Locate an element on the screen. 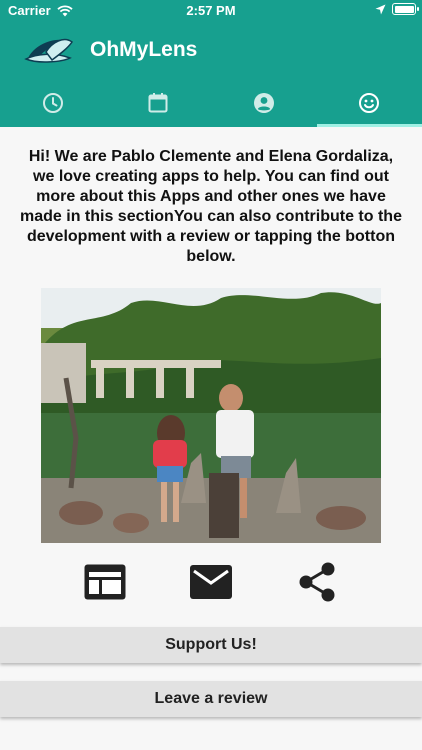  lens-logo-icon is located at coordinates (49, 50).